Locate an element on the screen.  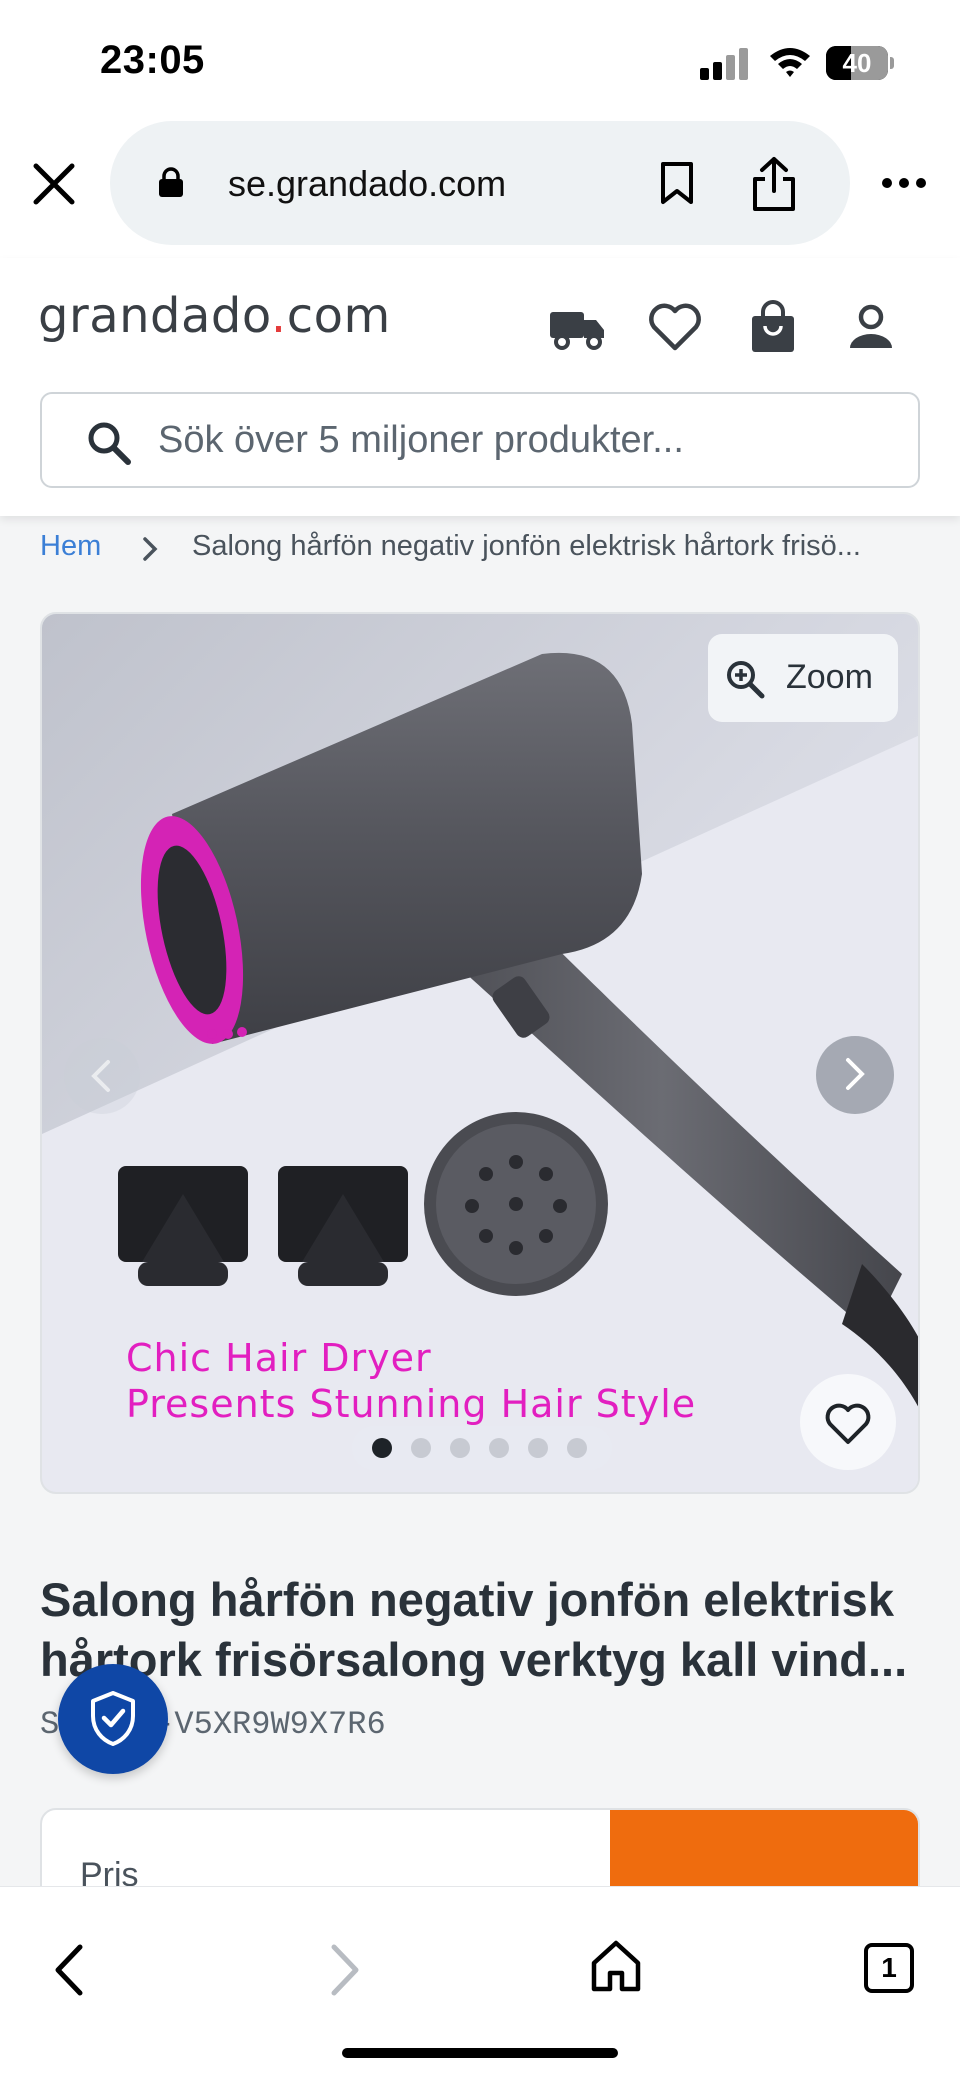
battery-icon: 40 is located at coordinates (860, 63).